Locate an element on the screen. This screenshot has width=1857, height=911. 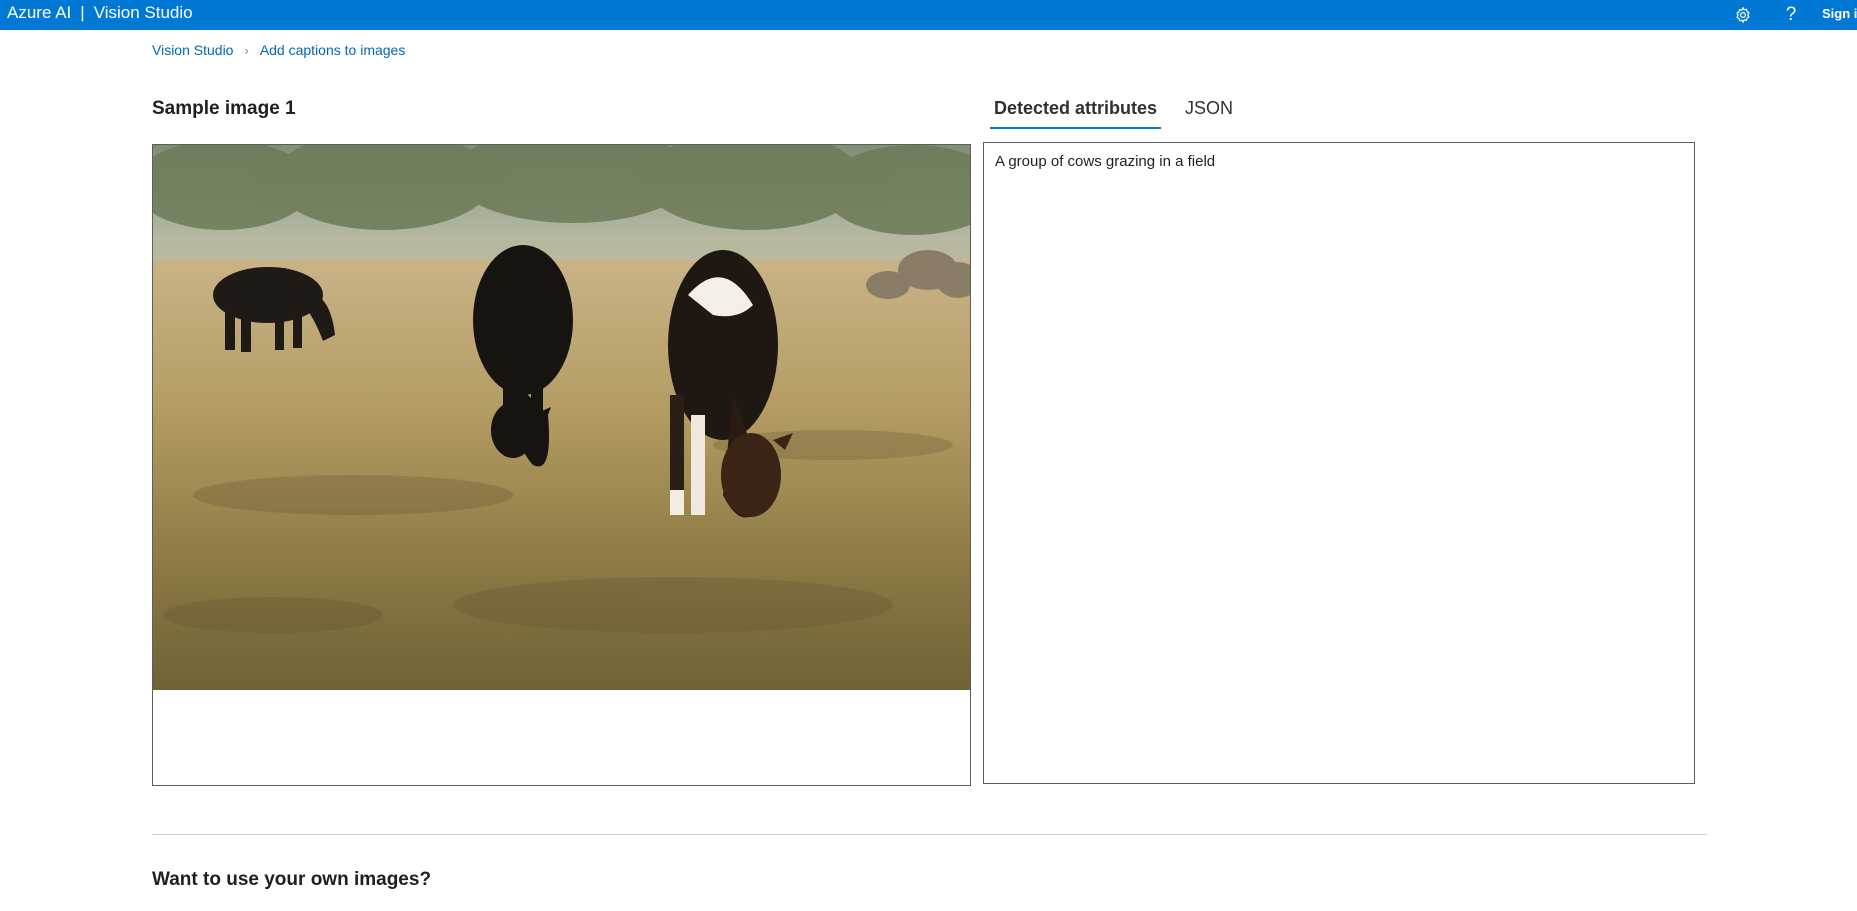
chevron-right-icon: › is located at coordinates (246, 50).